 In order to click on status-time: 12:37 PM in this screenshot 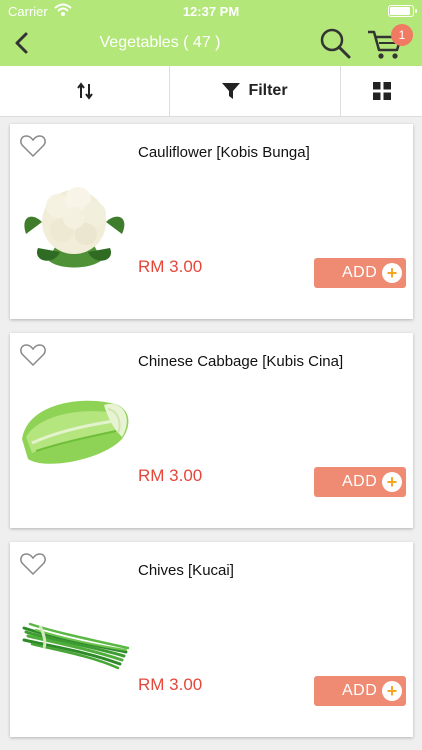, I will do `click(211, 11)`.